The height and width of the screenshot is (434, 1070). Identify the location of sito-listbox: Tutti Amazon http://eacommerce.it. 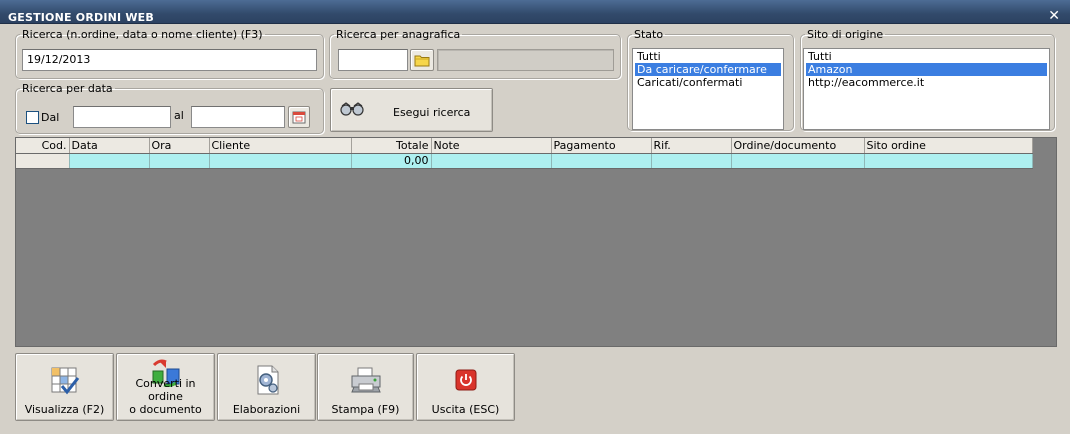
(926, 89).